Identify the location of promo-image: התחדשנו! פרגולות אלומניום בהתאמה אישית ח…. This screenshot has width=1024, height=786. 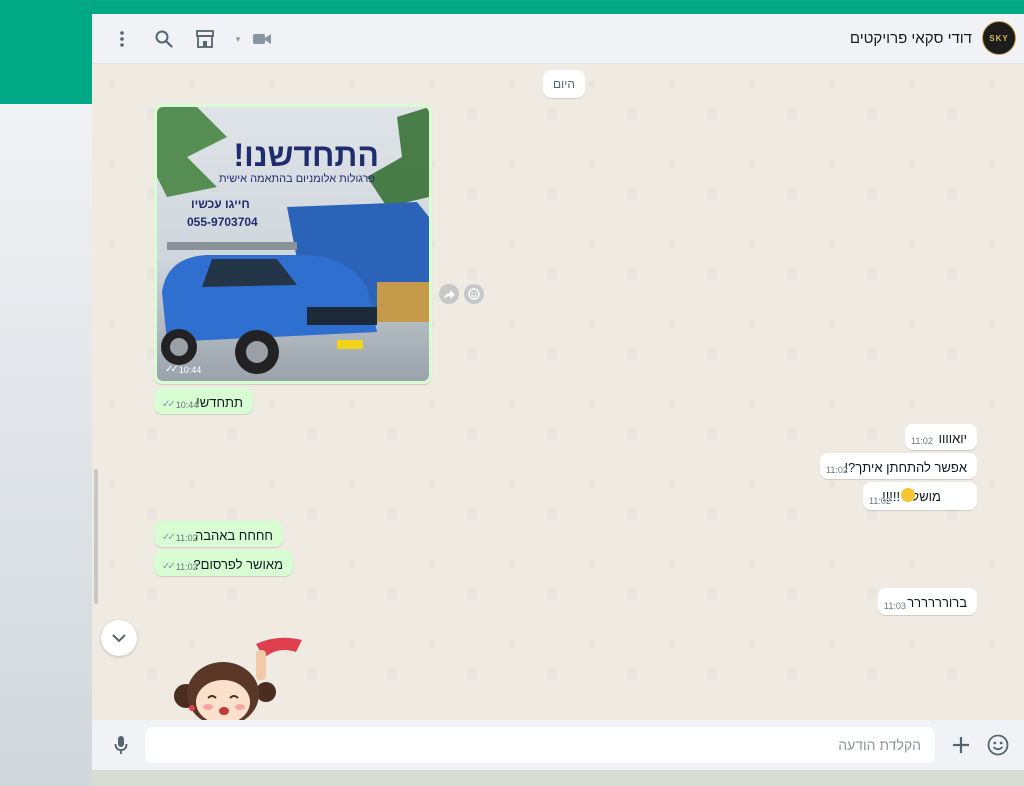
(293, 244).